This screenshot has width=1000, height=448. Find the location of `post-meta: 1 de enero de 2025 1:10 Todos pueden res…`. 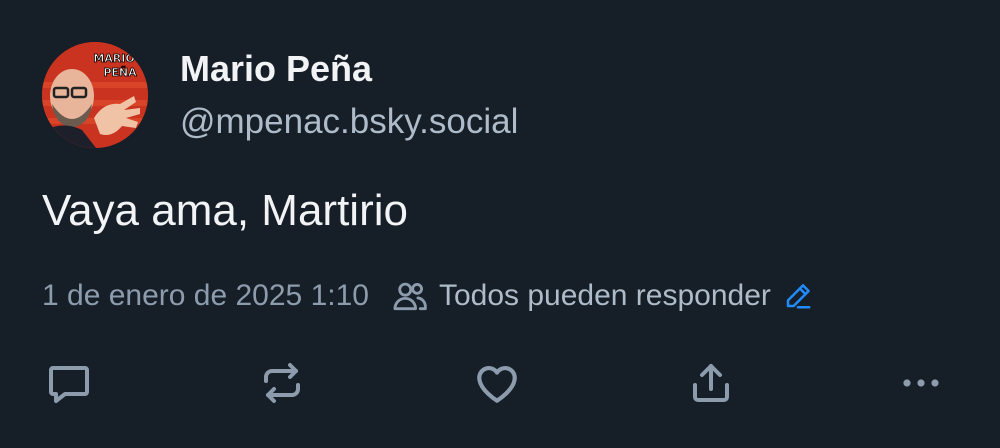

post-meta: 1 de enero de 2025 1:10 Todos pueden res… is located at coordinates (427, 296).